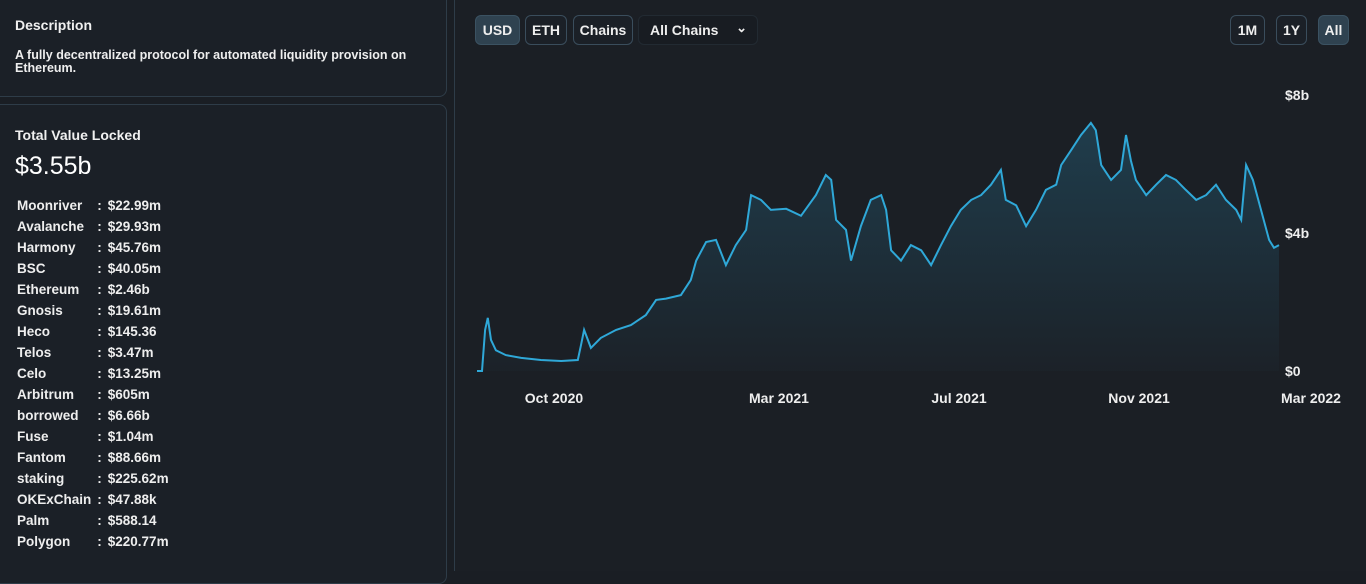  I want to click on tvl-value: $3.55b, so click(53, 166).